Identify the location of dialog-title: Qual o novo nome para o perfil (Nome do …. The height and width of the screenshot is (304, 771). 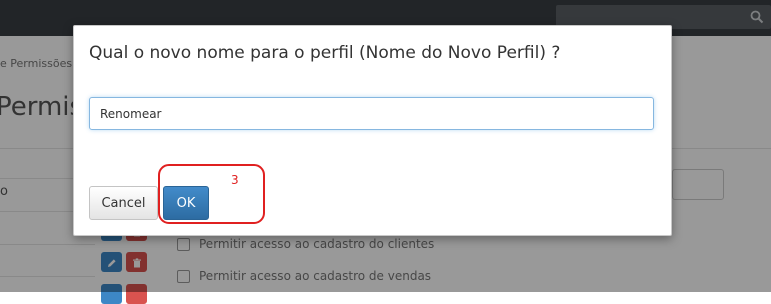
(325, 53).